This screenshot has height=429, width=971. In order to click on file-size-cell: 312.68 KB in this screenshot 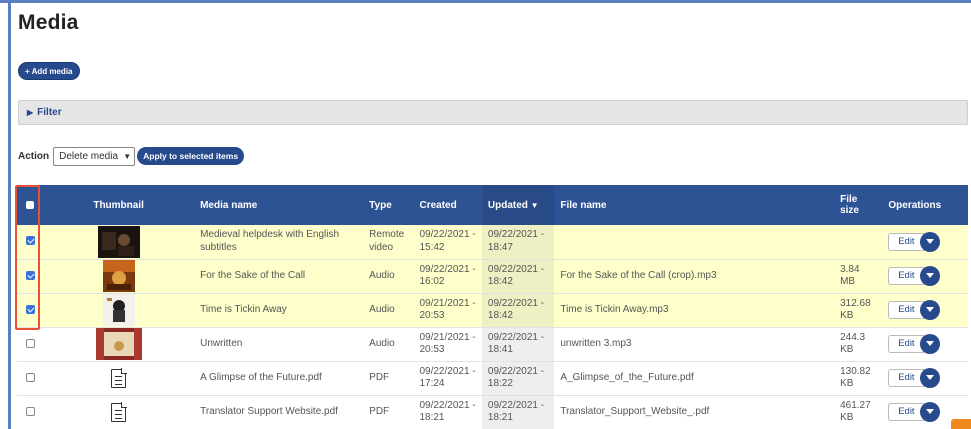, I will do `click(858, 310)`.